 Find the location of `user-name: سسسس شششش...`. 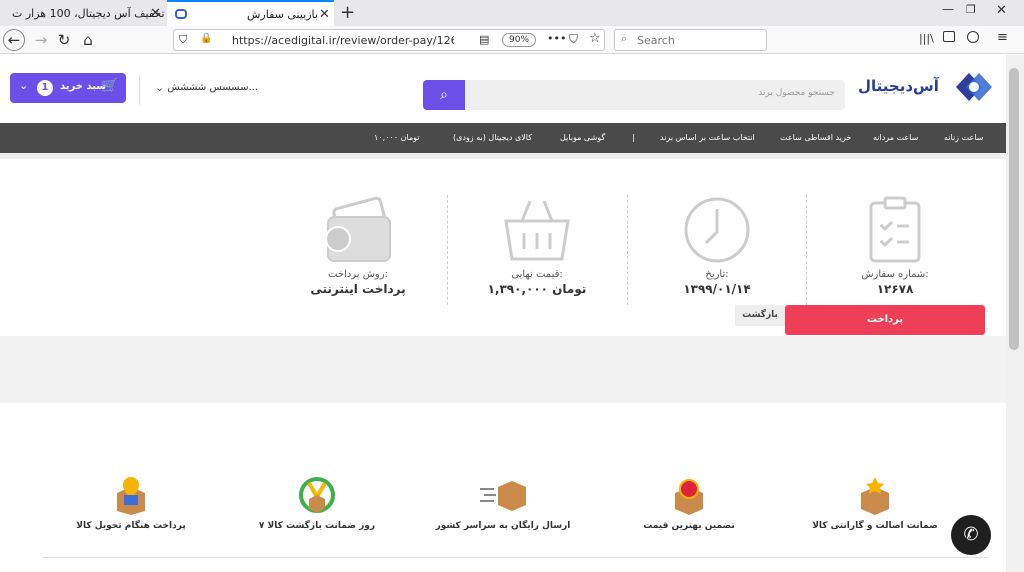

user-name: سسسس شششش... is located at coordinates (212, 87).